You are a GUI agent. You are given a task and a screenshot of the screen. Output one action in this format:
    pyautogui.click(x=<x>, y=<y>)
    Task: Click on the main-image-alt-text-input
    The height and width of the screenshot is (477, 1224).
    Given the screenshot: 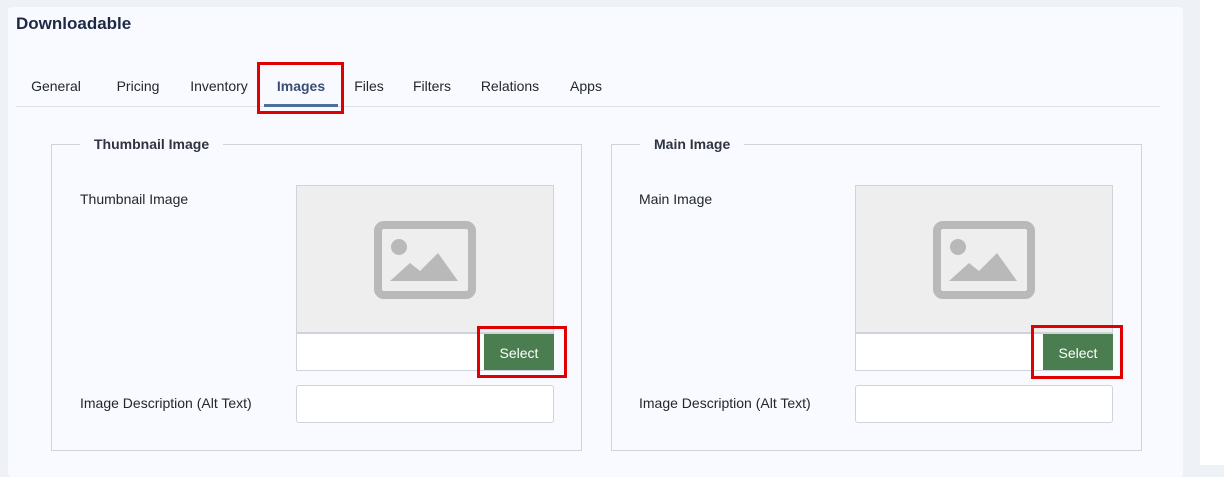 What is the action you would take?
    pyautogui.click(x=984, y=404)
    